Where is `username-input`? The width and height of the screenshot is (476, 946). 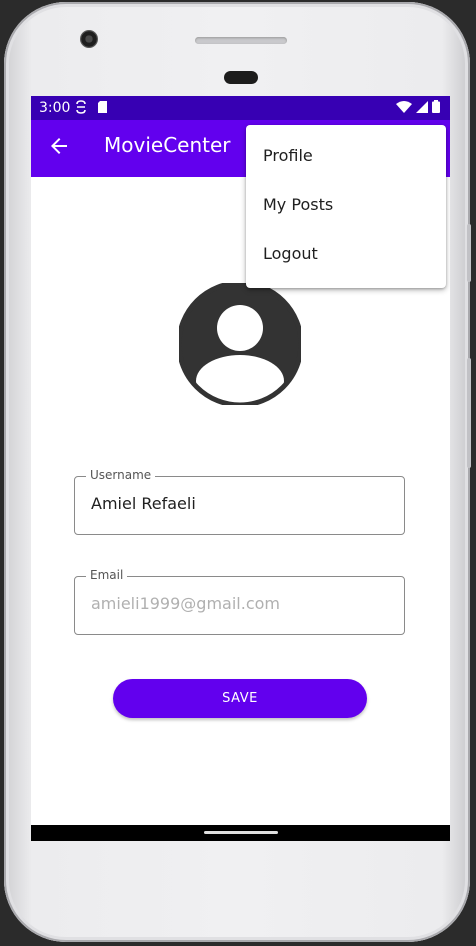 username-input is located at coordinates (241, 503).